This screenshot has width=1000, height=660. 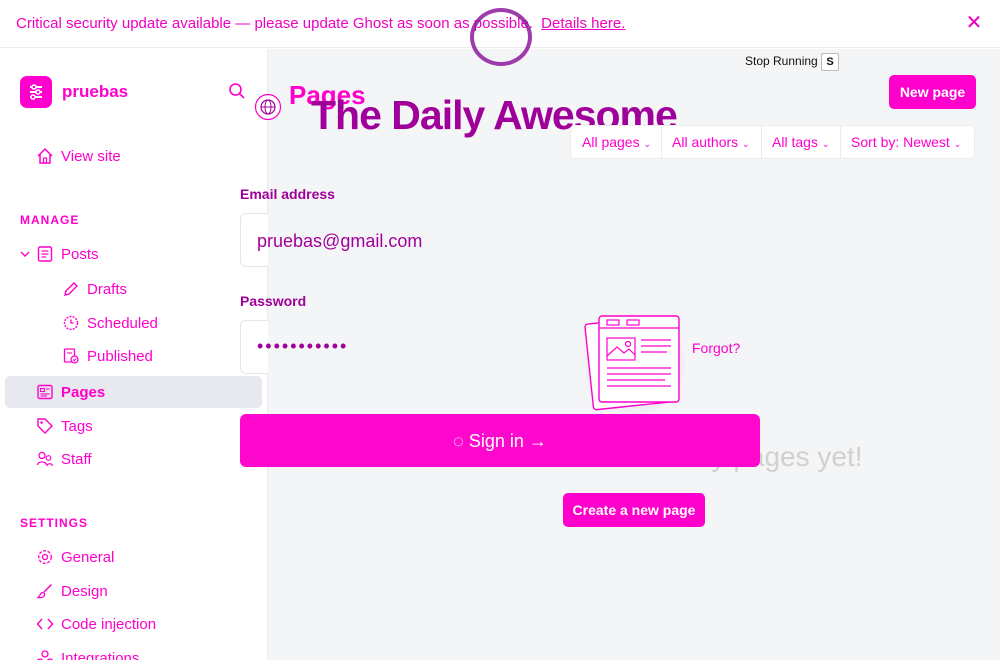 I want to click on integrations-icon, so click(x=45, y=654).